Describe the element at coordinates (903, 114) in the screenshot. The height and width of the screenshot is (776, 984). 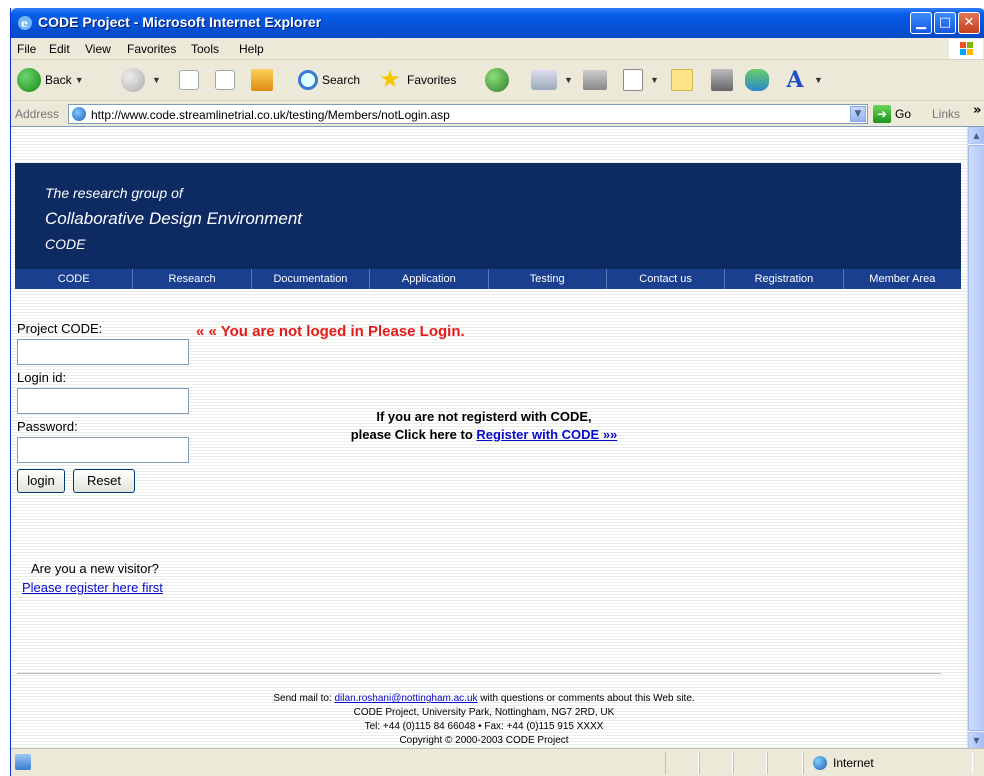
I see `go-label: Go` at that location.